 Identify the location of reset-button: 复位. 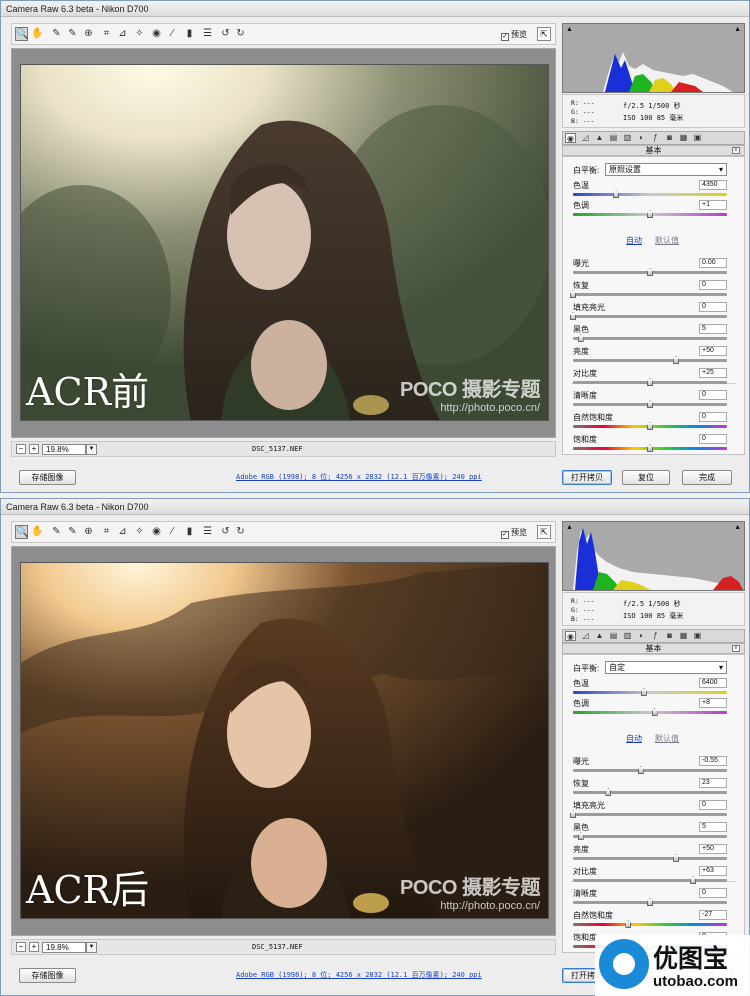
(646, 477).